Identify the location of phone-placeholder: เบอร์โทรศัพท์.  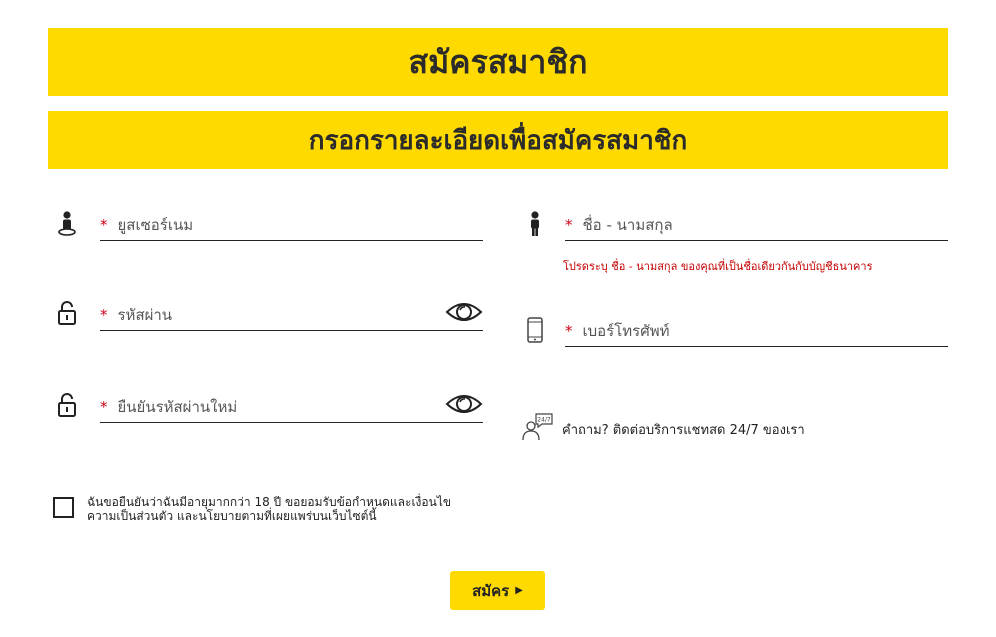
(626, 331).